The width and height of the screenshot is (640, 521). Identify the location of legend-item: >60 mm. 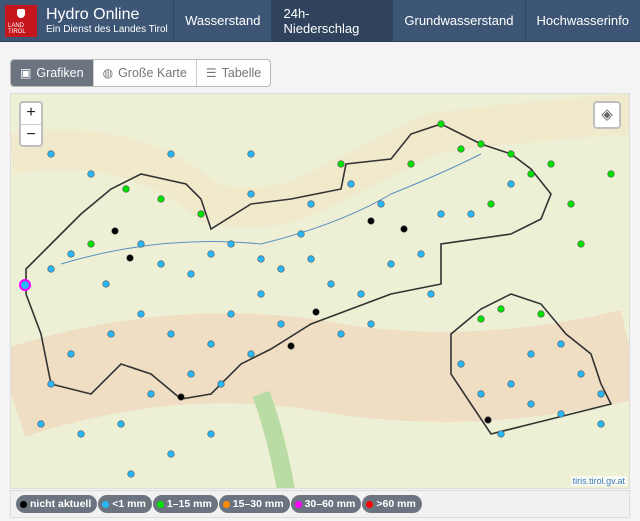
(392, 504).